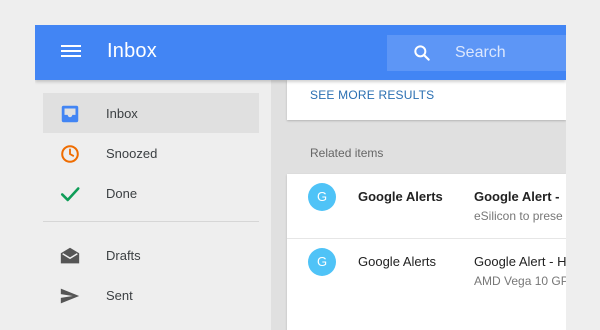 This screenshot has height=330, width=600. Describe the element at coordinates (507, 53) in the screenshot. I see `search-input` at that location.